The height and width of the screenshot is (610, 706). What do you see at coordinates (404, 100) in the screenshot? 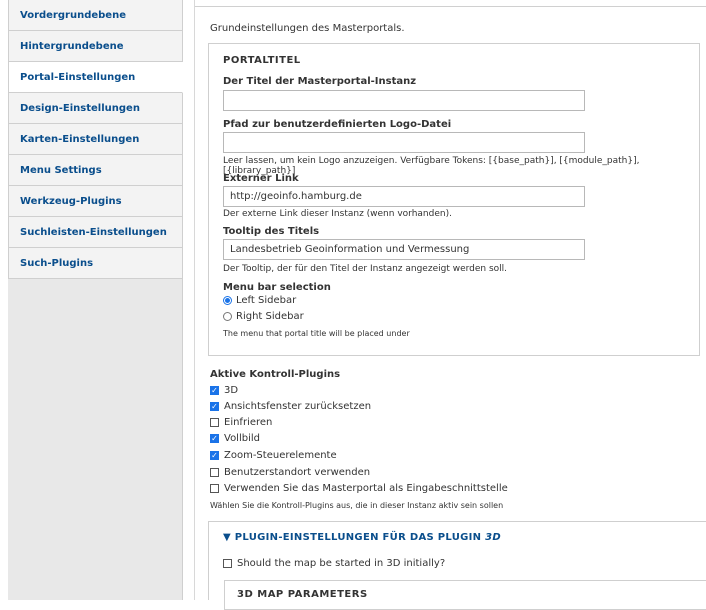
I see `title-input` at bounding box center [404, 100].